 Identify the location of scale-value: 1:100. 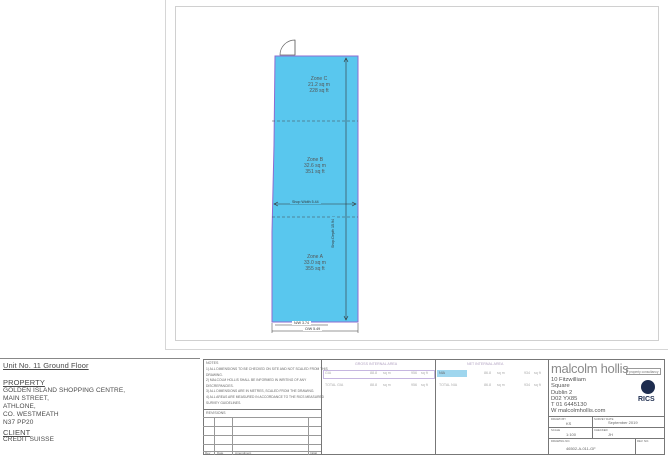
(571, 434).